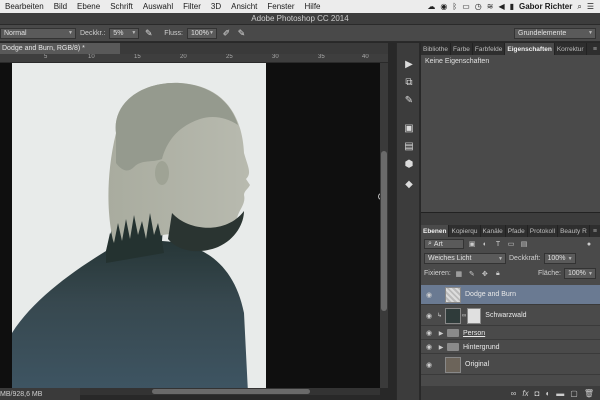  I want to click on horizontal-scrollbar, so click(230, 391).